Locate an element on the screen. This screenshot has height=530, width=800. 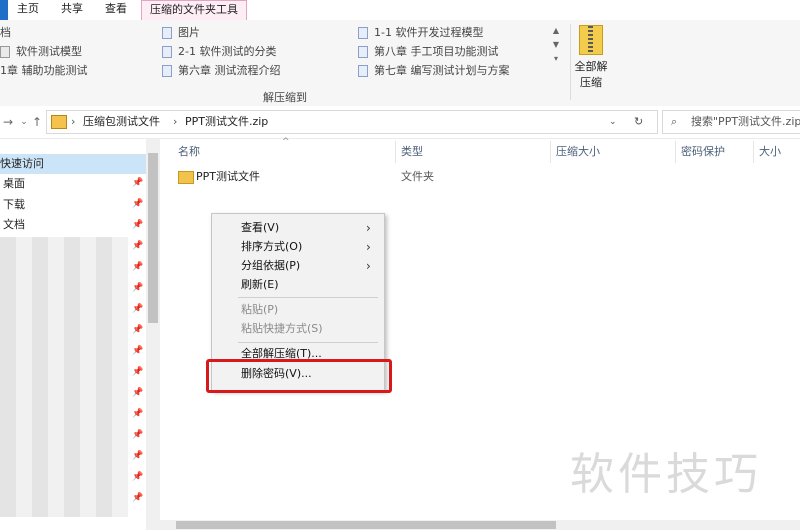
file-tab is located at coordinates (4, 10).